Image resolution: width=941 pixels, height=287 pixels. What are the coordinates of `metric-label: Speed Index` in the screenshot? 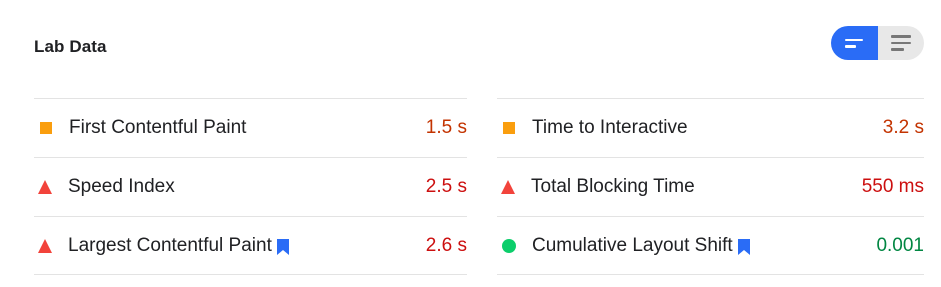 It's located at (121, 187).